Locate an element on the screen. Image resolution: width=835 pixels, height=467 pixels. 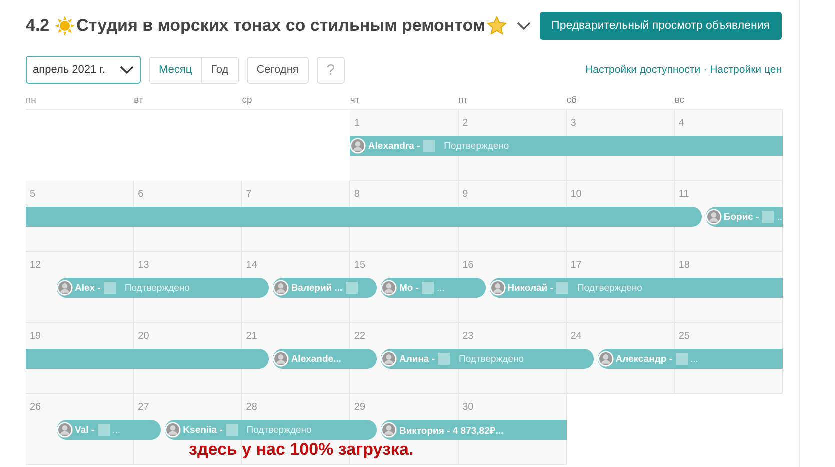
booking-bar: Kseniia - Подтверждено is located at coordinates (271, 430).